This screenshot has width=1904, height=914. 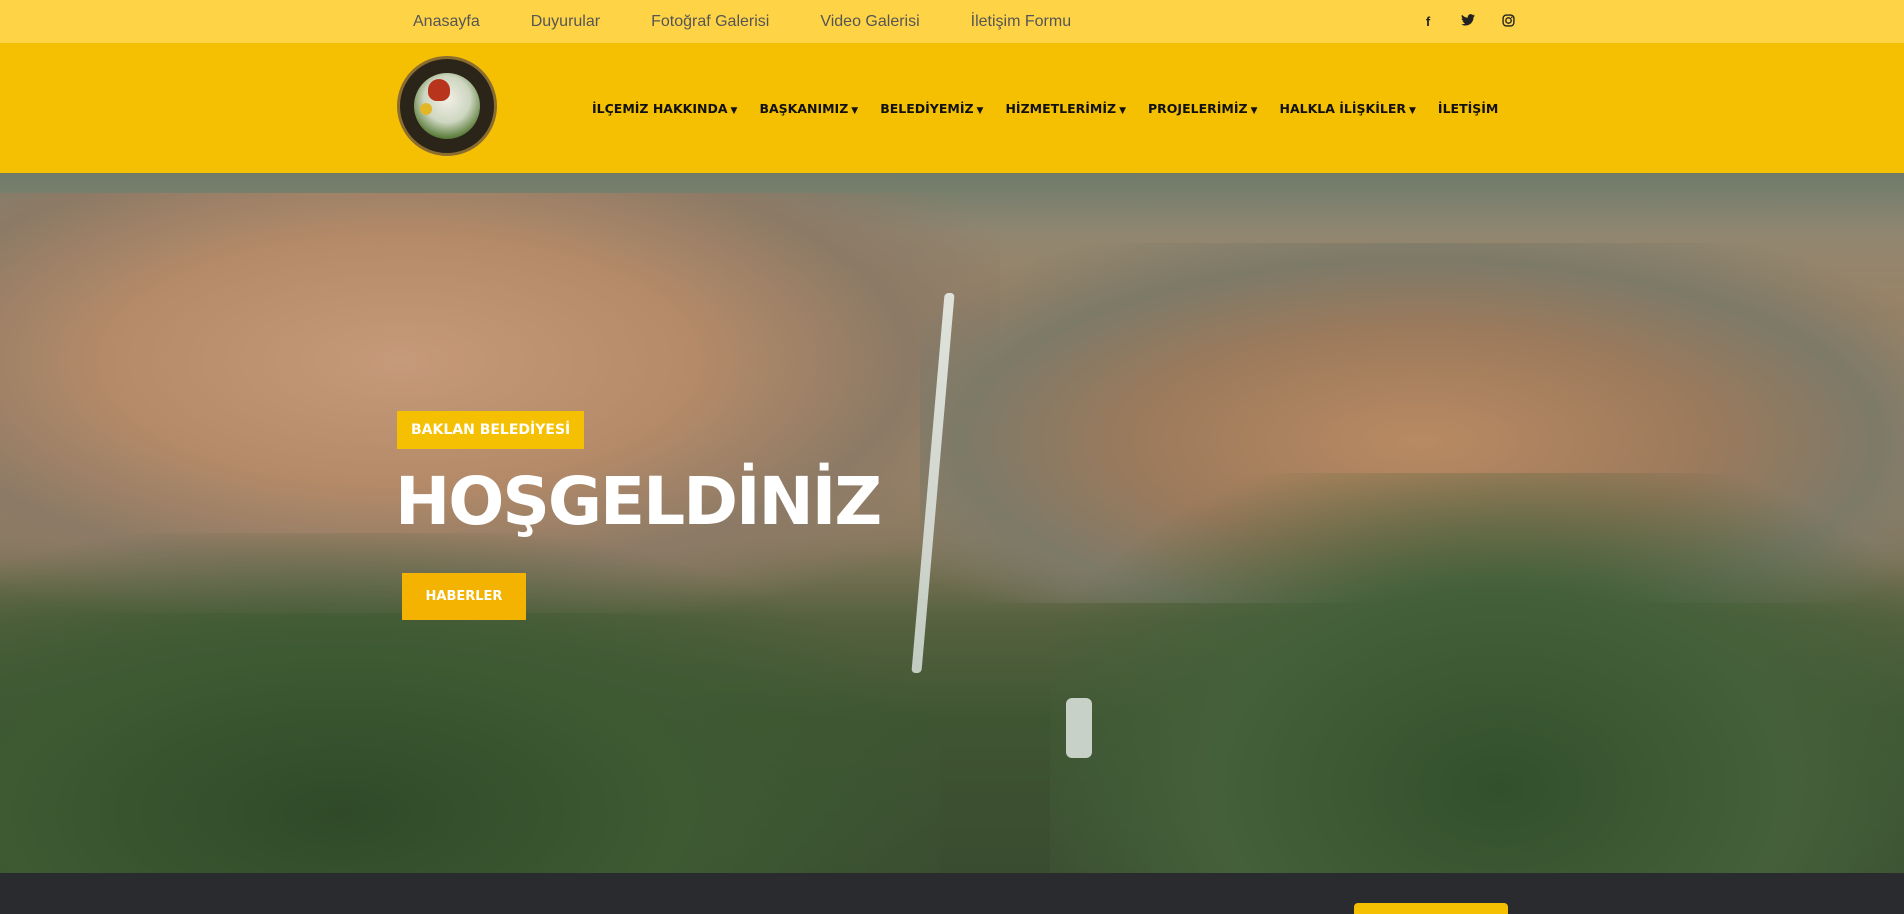 What do you see at coordinates (464, 596) in the screenshot?
I see `news-button: HABERLER` at bounding box center [464, 596].